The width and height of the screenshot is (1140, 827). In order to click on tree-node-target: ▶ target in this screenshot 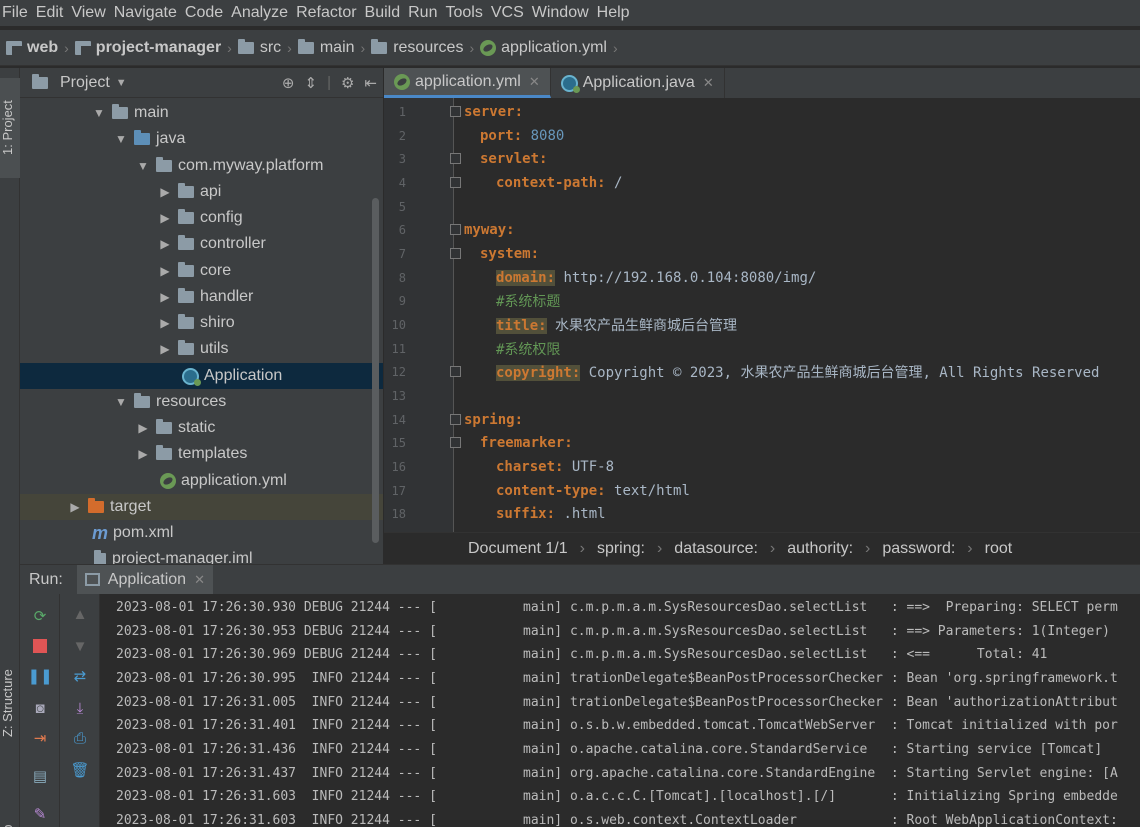, I will do `click(201, 507)`.